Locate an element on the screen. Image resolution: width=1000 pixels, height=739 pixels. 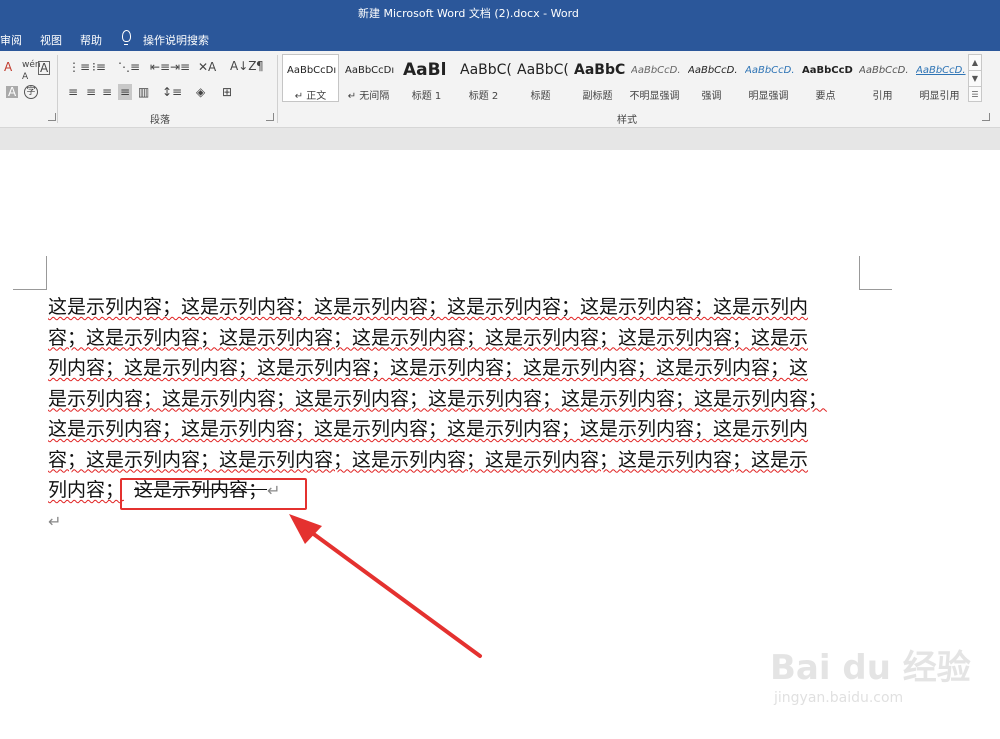
watermark-brand: Bai du 经验 is located at coordinates (870, 668).